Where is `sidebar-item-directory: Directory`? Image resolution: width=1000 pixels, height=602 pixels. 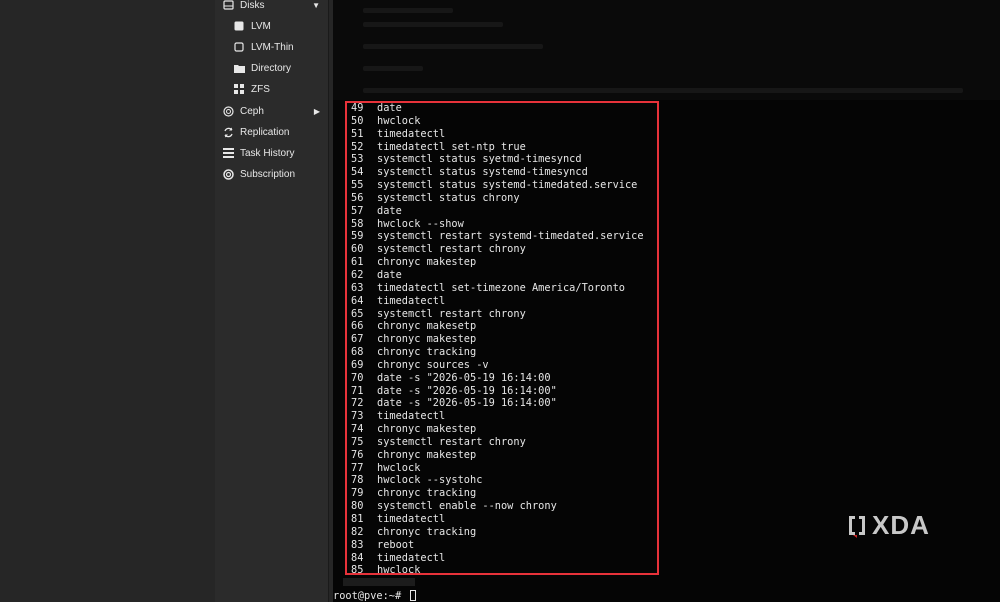
sidebar-item-directory: Directory is located at coordinates (271, 68).